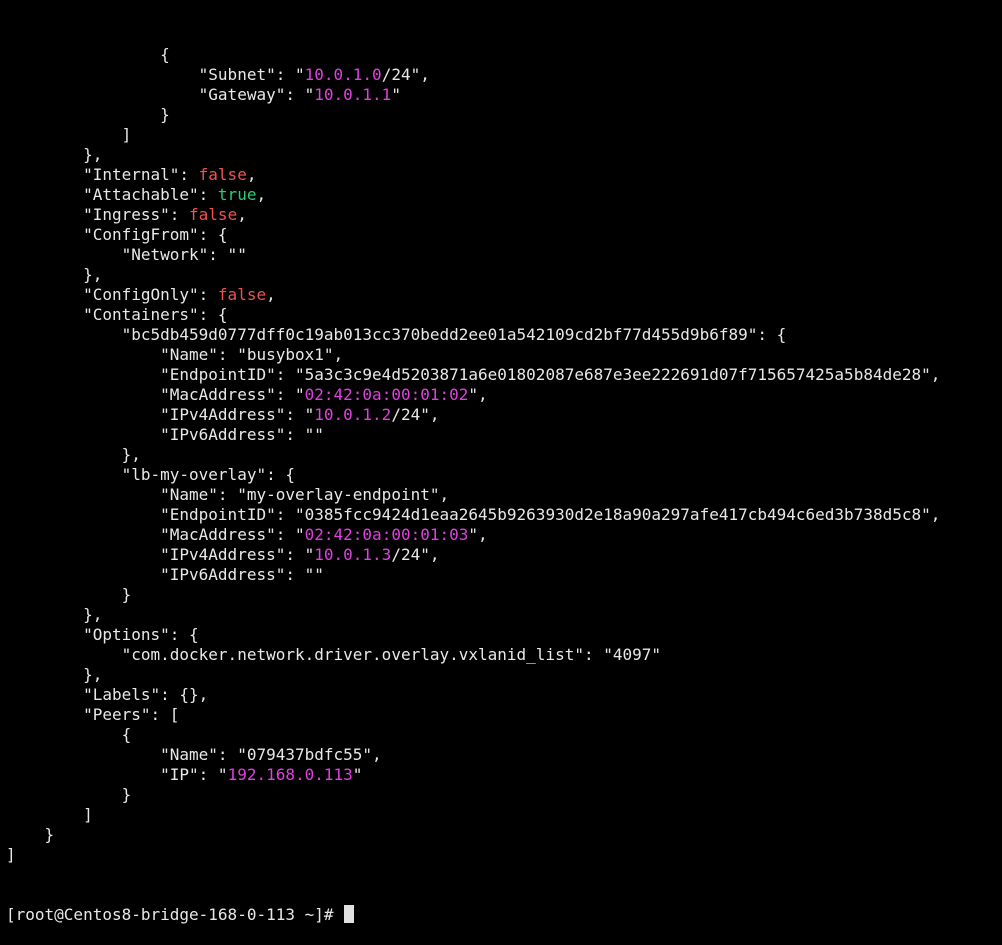 This screenshot has height=945, width=1002. Describe the element at coordinates (98, 214) in the screenshot. I see `text-segment: "Ingress":` at that location.